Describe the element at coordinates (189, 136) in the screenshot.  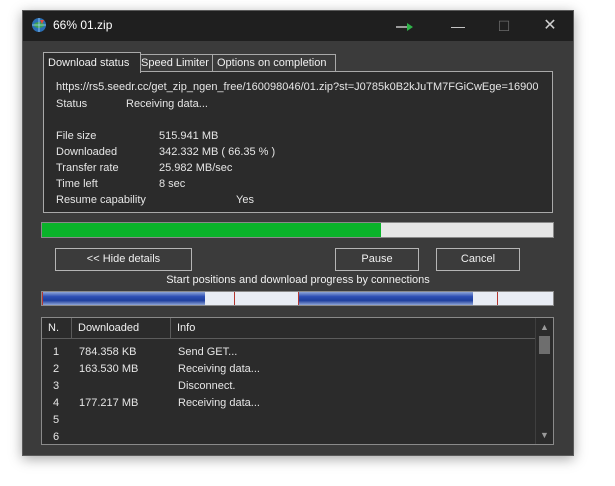
I see `file-size-value: 515.941 MB` at that location.